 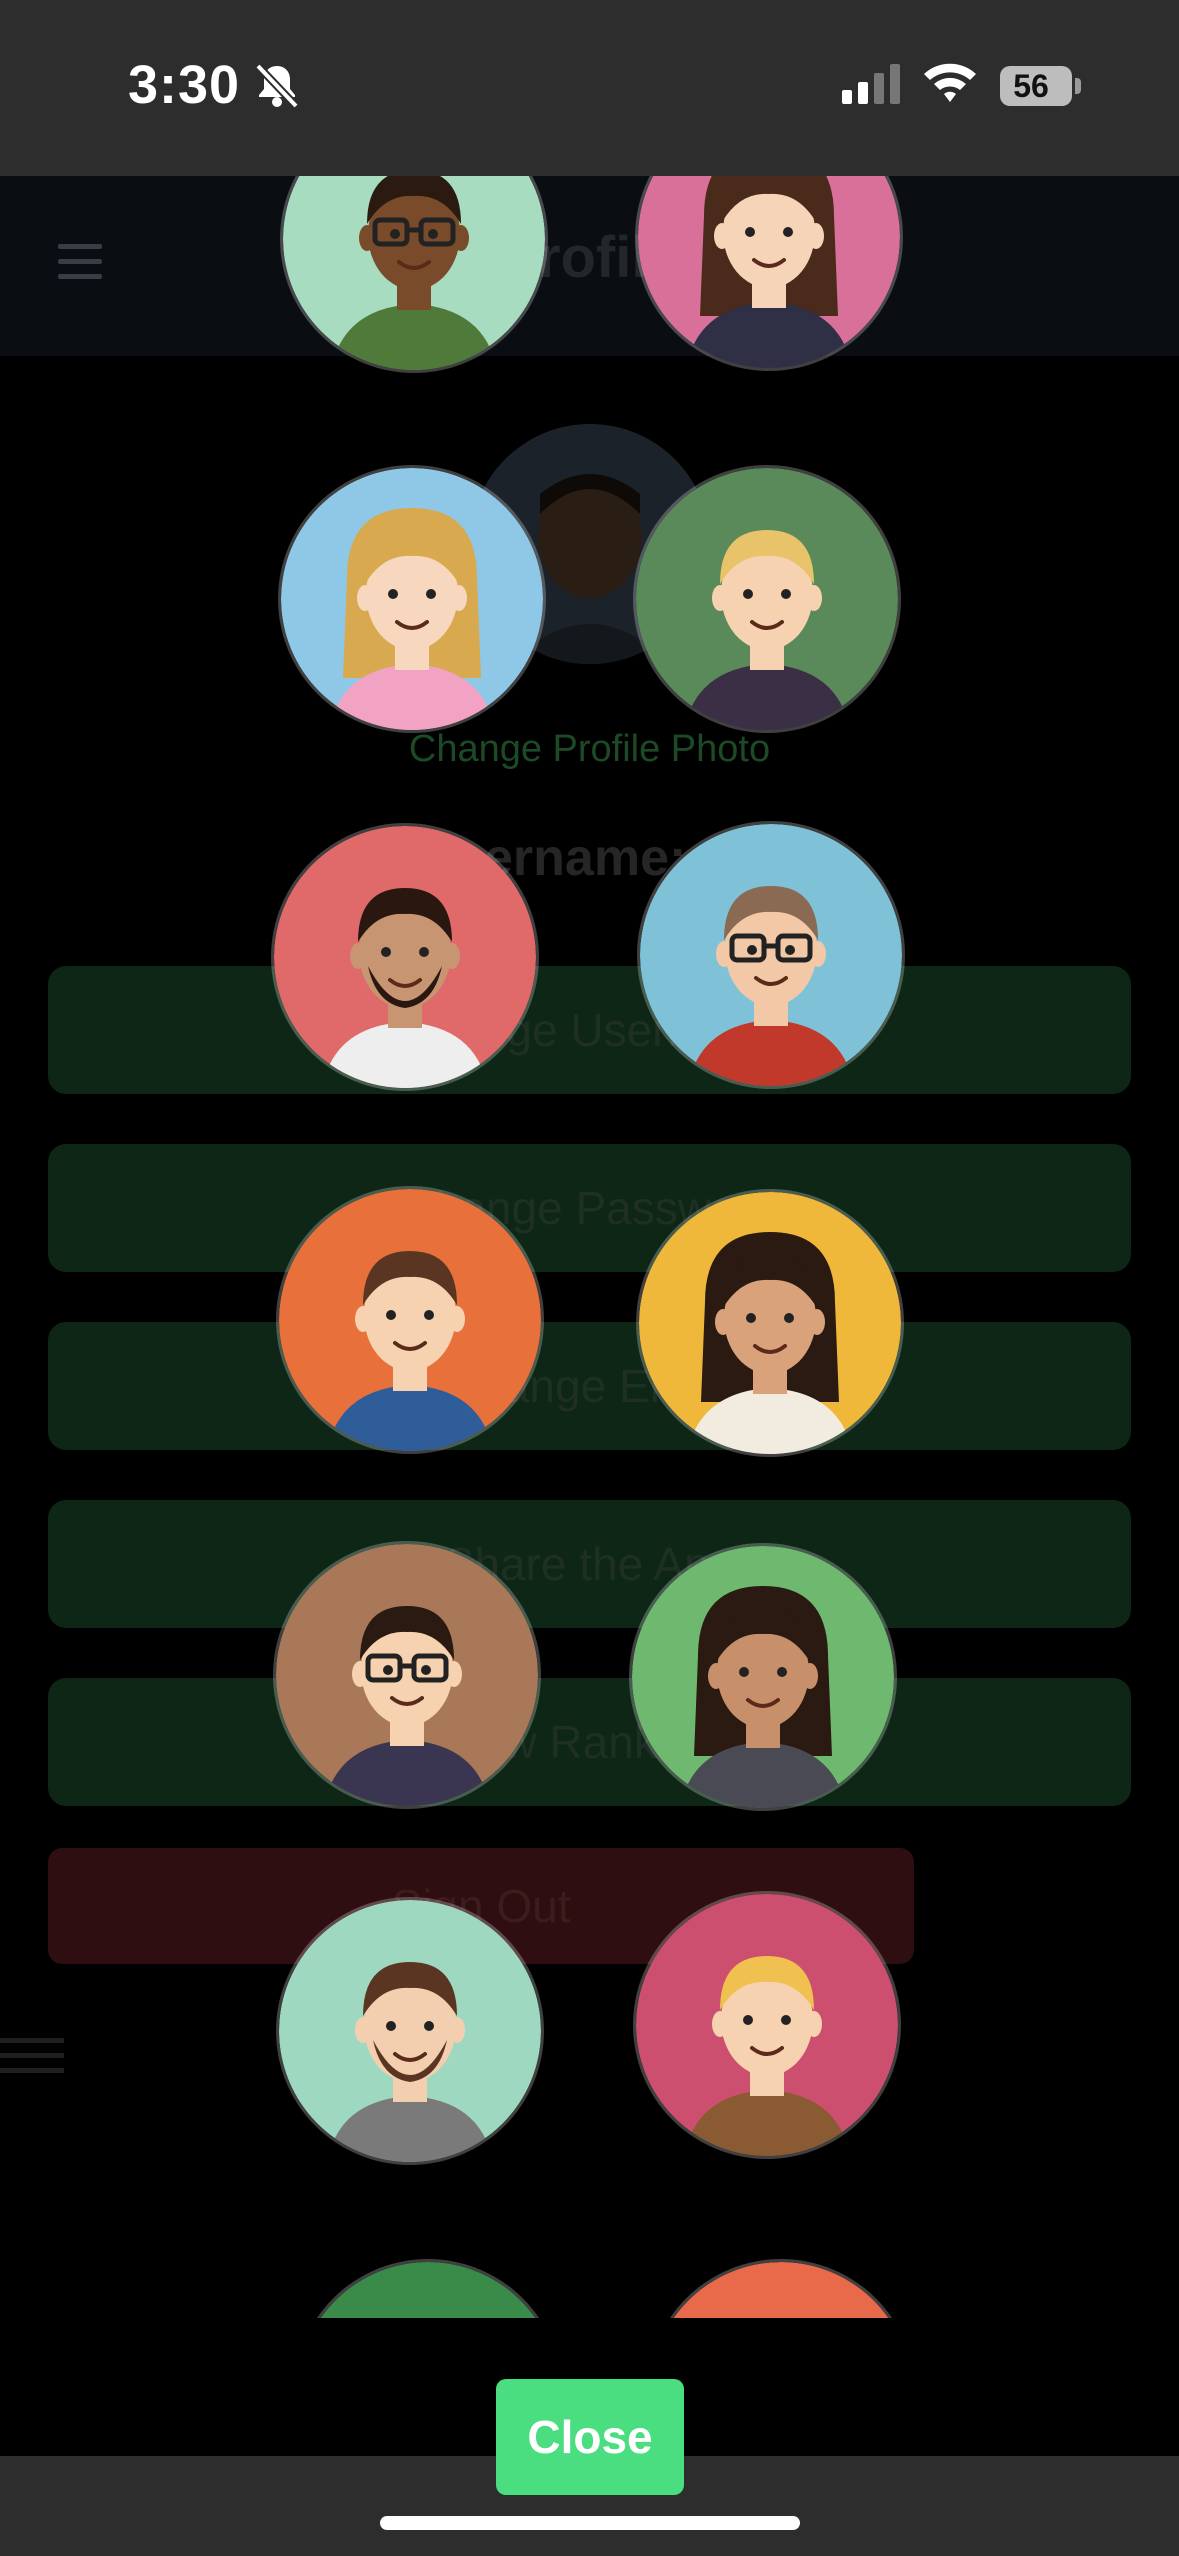 What do you see at coordinates (767, 599) in the screenshot?
I see `avatar-option-man-blonde-green` at bounding box center [767, 599].